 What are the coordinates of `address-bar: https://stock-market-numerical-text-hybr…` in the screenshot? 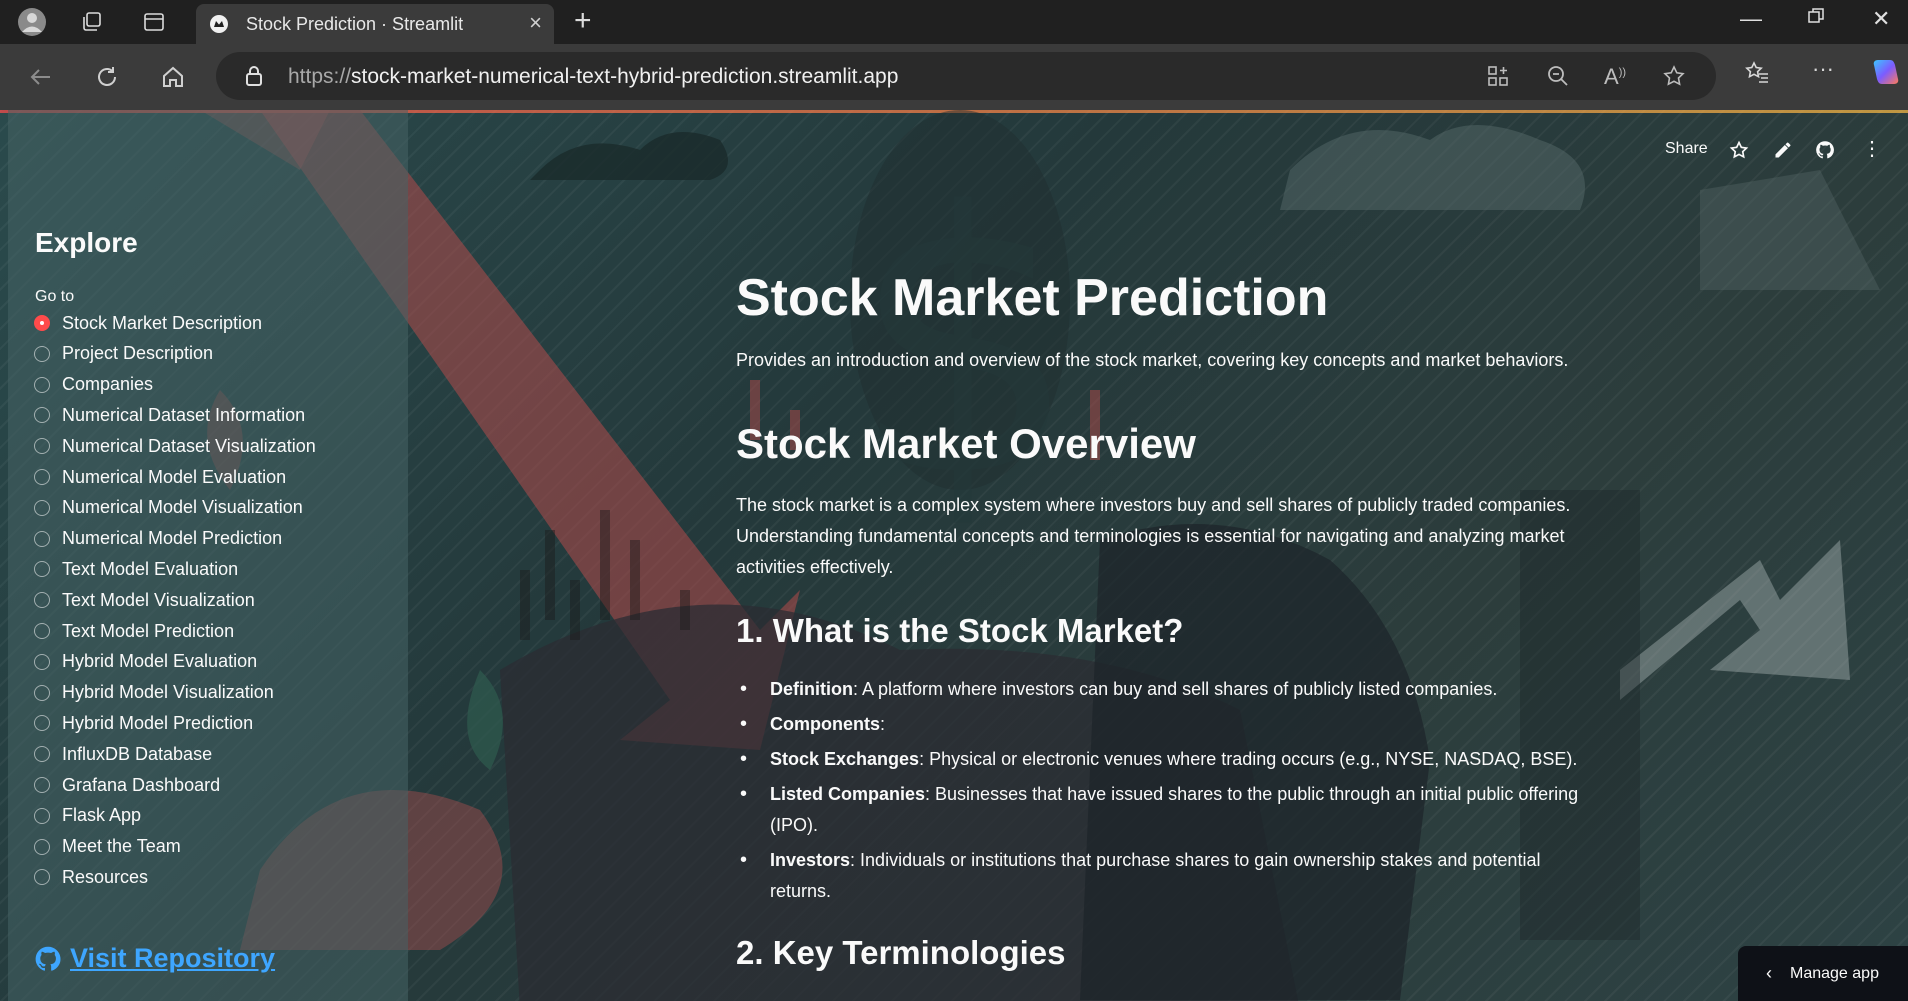 It's located at (966, 76).